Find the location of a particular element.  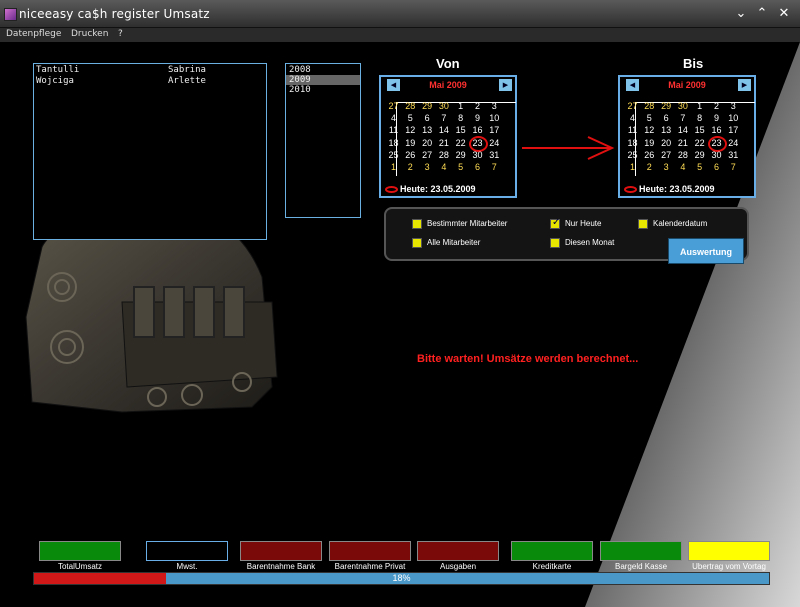

restore-icon: ⌃ is located at coordinates (762, 14).